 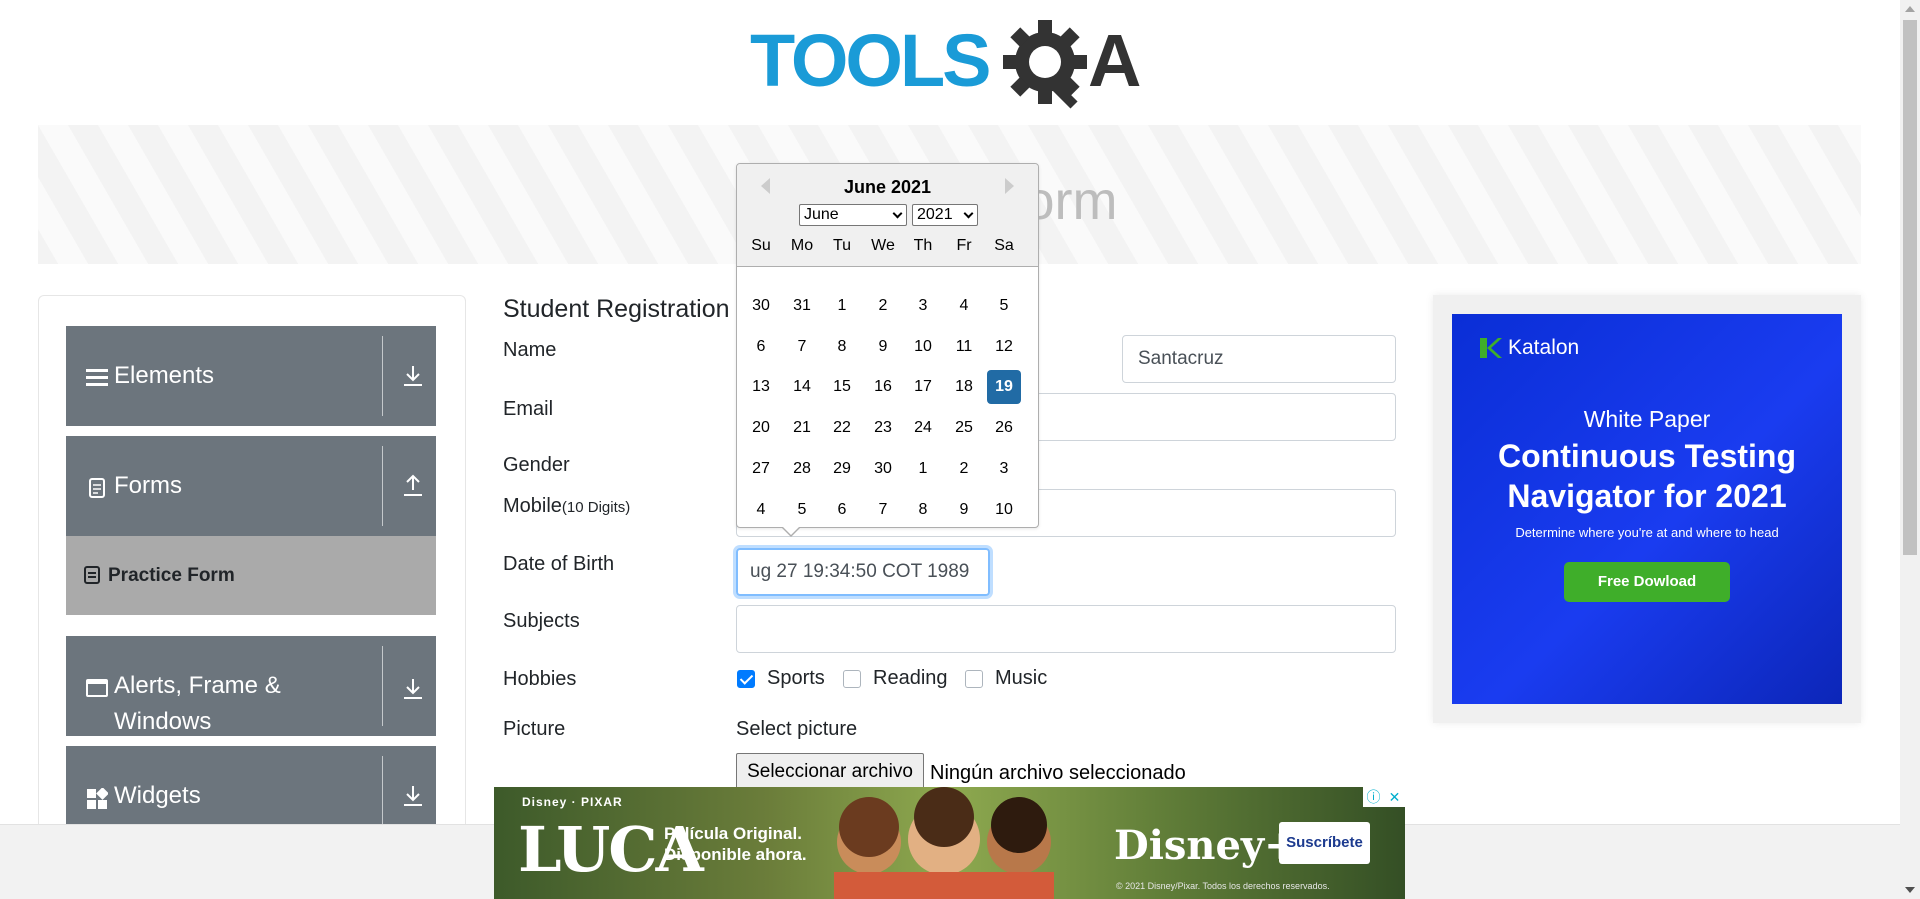 I want to click on calendar-day: 24, so click(x=923, y=428).